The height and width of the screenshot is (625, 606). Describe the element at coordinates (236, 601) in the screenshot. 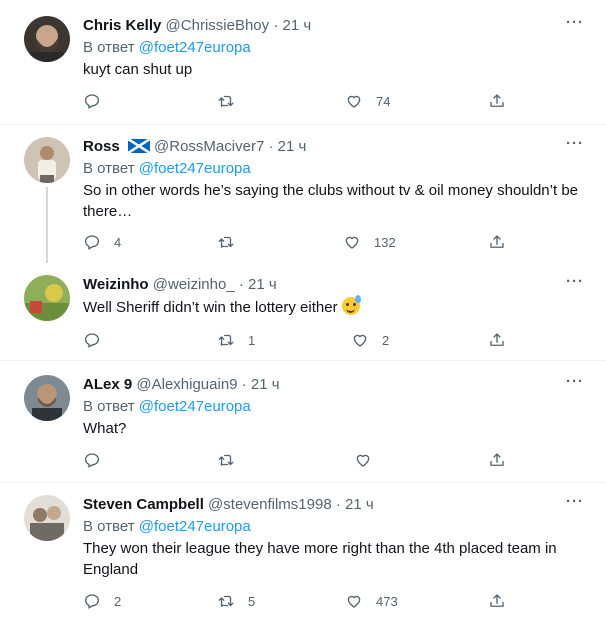

I see `retweet-button: 5` at that location.